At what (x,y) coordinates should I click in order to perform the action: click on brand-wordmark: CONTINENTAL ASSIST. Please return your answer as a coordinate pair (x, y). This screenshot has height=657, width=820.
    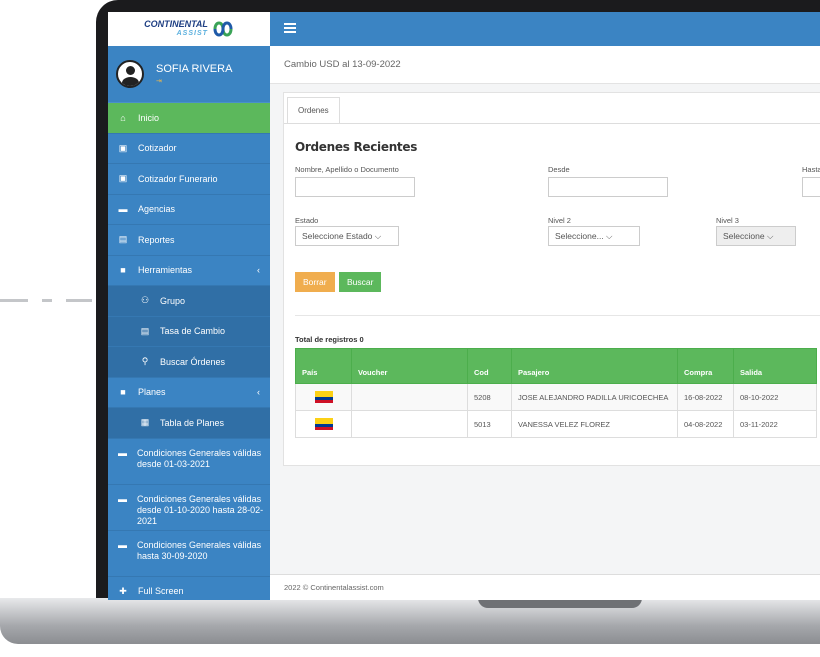
    Looking at the image, I should click on (176, 29).